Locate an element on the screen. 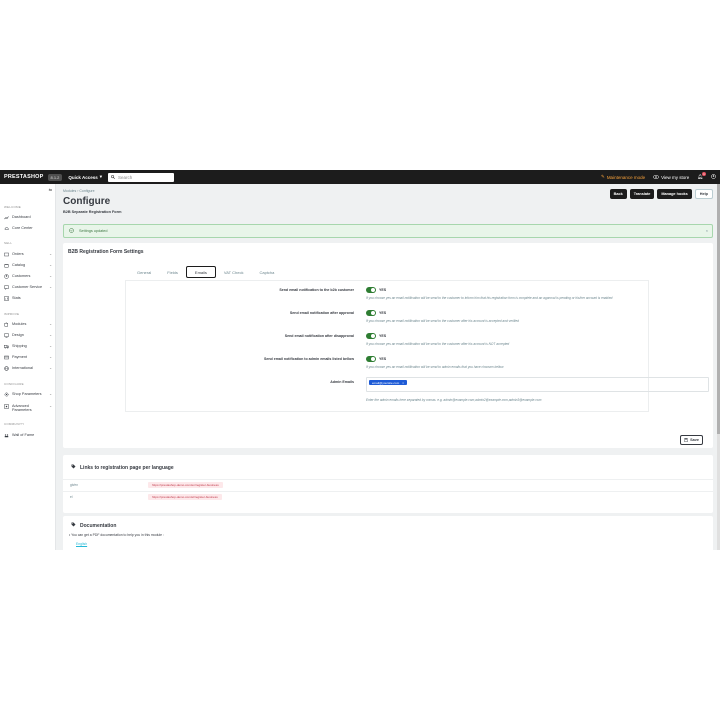 The height and width of the screenshot is (720, 720). back-button: Back is located at coordinates (618, 194).